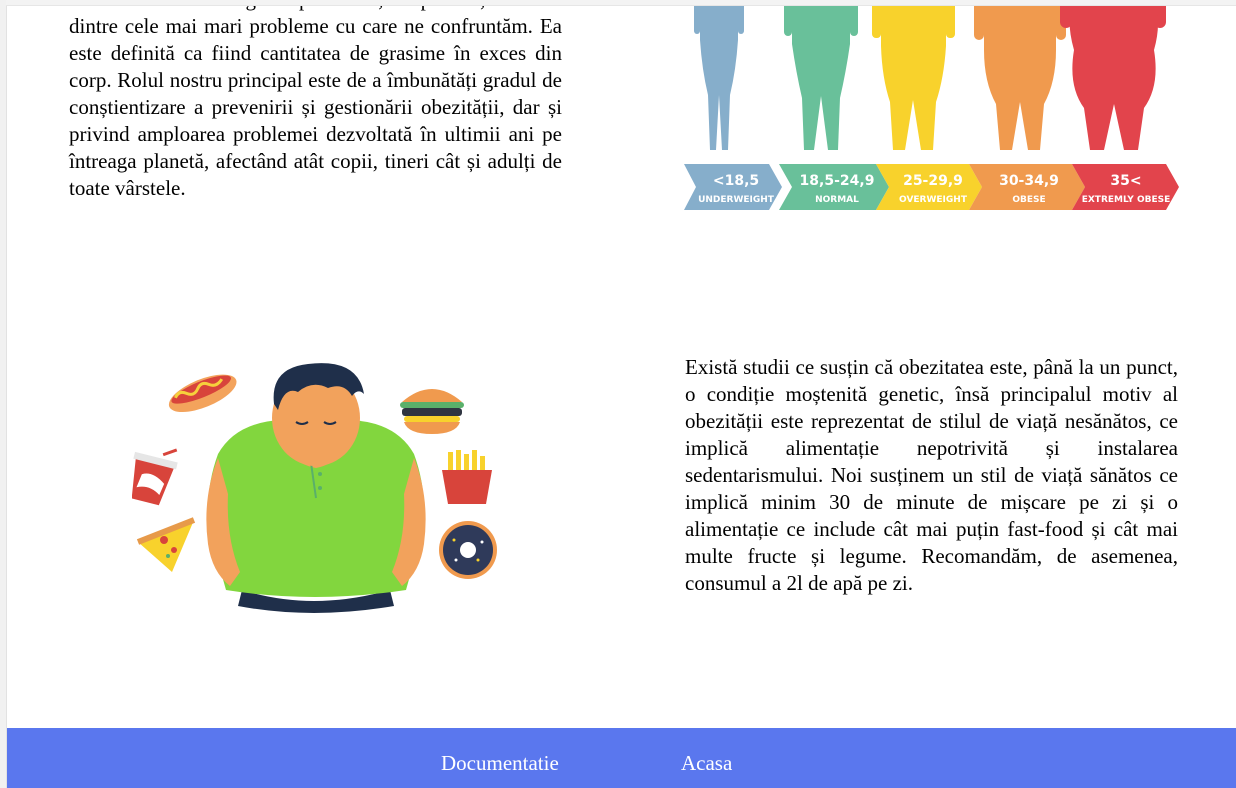 The image size is (1236, 788). What do you see at coordinates (500, 763) in the screenshot?
I see `documentation-link: Documentatie` at bounding box center [500, 763].